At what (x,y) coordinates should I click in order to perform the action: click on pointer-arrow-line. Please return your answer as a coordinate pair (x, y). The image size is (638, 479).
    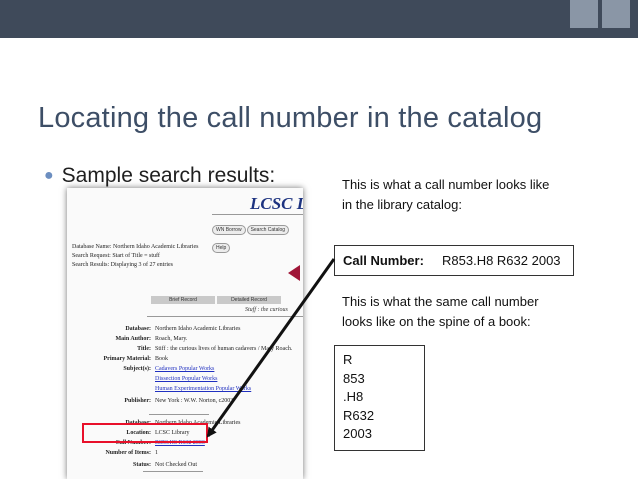
    Looking at the image, I should click on (271, 348).